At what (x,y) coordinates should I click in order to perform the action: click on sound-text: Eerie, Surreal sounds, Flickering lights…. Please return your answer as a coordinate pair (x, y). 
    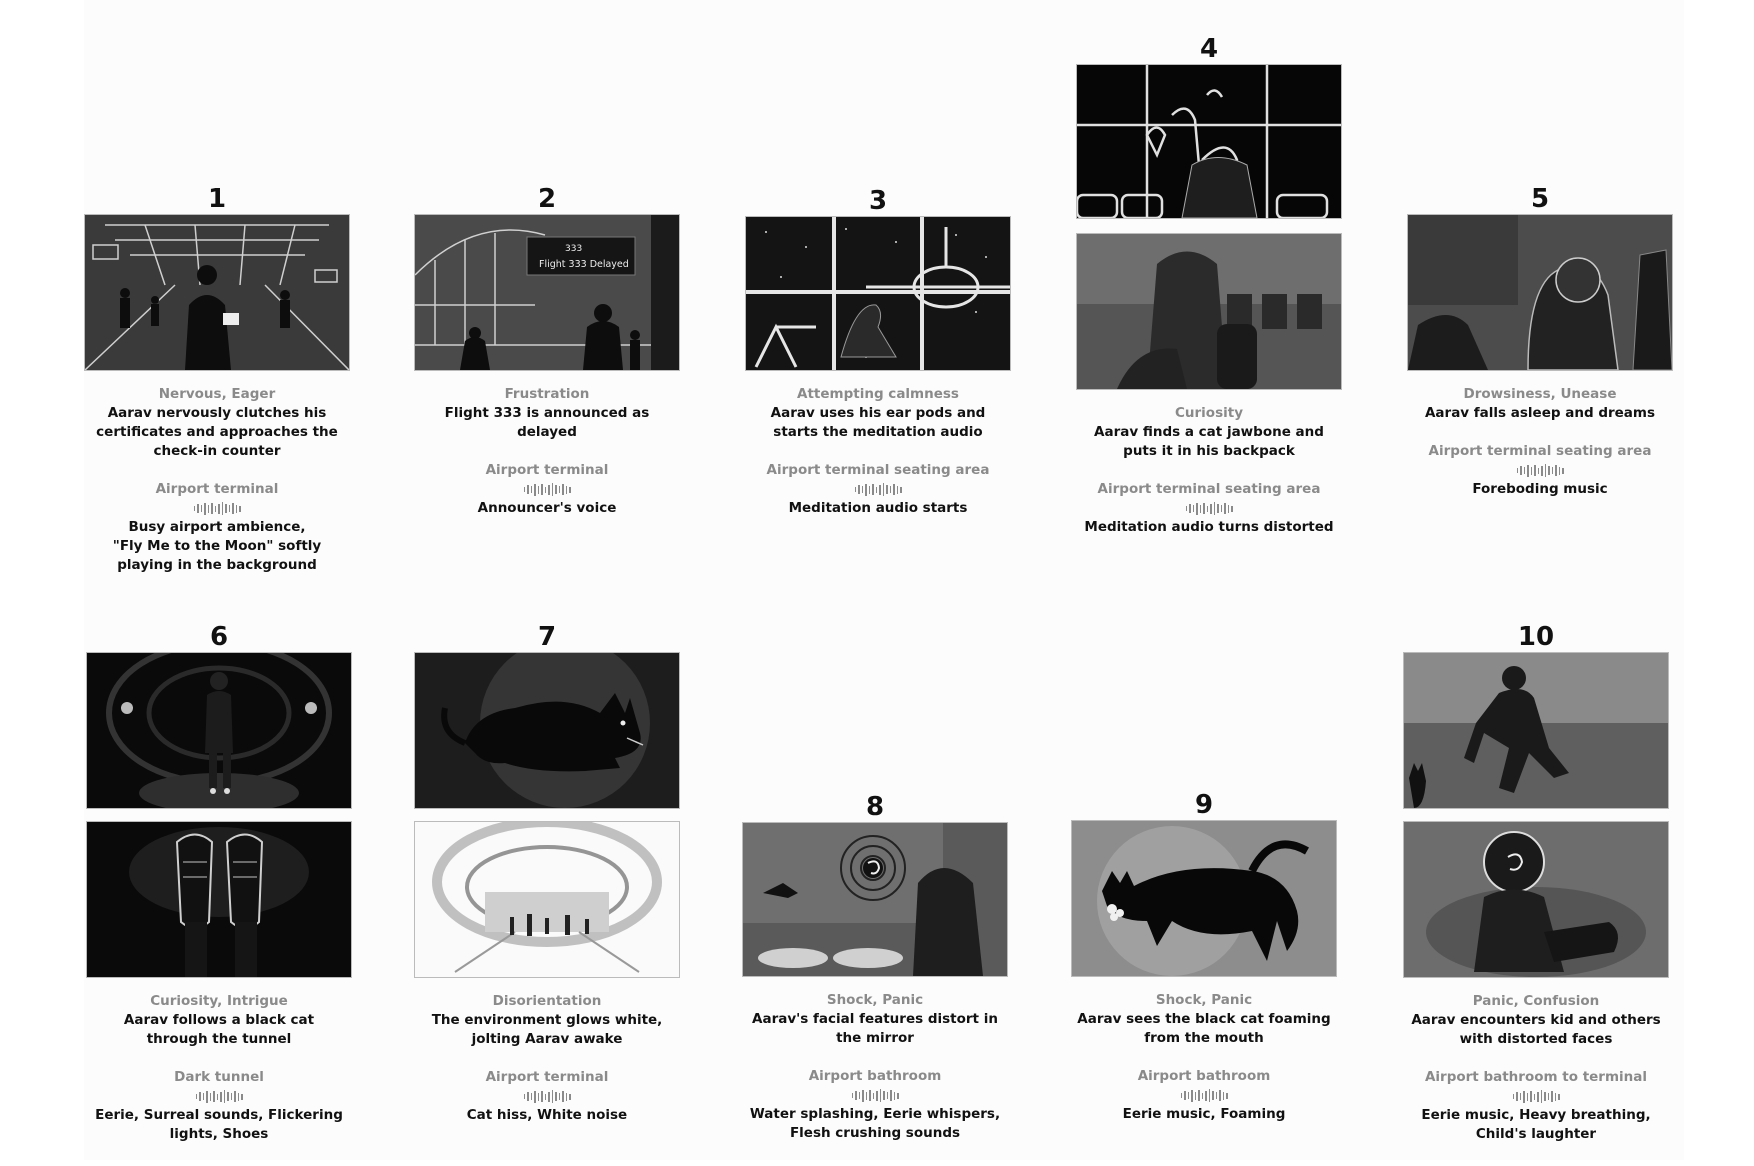
    Looking at the image, I should click on (219, 1124).